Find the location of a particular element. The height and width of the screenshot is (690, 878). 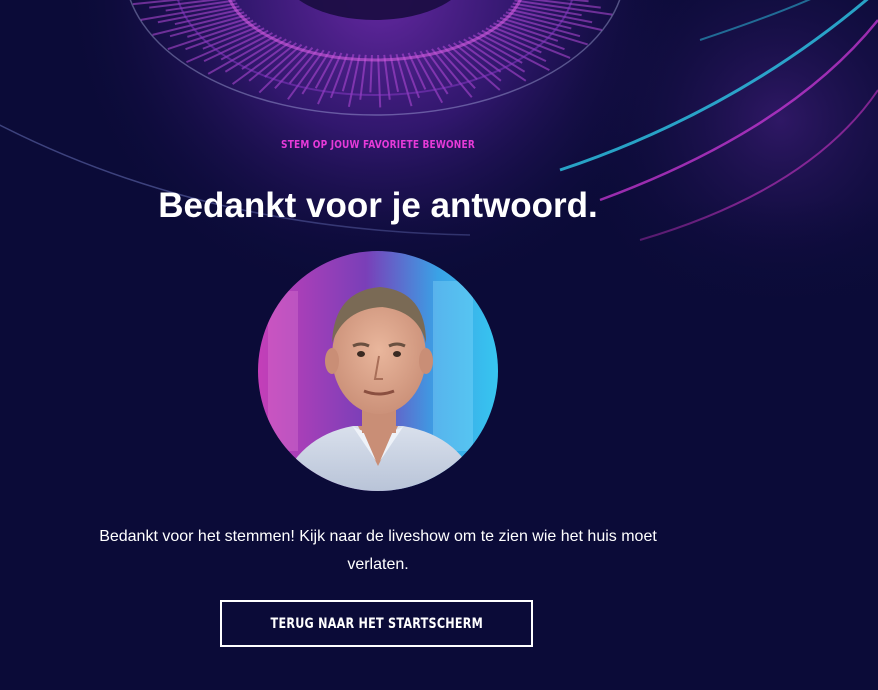

contestant-avatar is located at coordinates (378, 371).